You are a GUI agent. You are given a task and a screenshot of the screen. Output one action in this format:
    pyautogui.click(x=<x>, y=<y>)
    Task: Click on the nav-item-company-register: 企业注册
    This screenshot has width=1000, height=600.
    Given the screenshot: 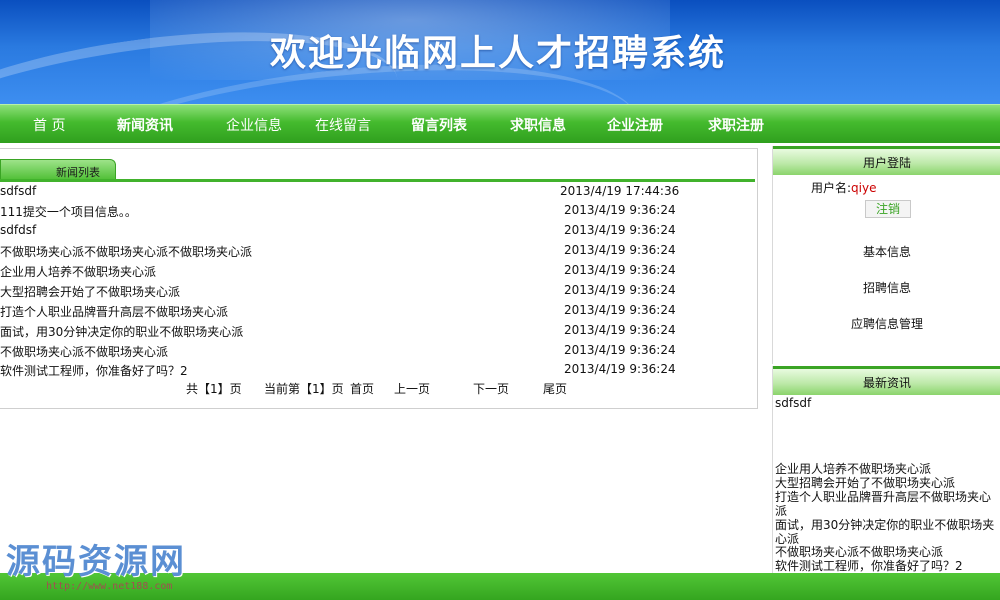 What is the action you would take?
    pyautogui.click(x=635, y=125)
    